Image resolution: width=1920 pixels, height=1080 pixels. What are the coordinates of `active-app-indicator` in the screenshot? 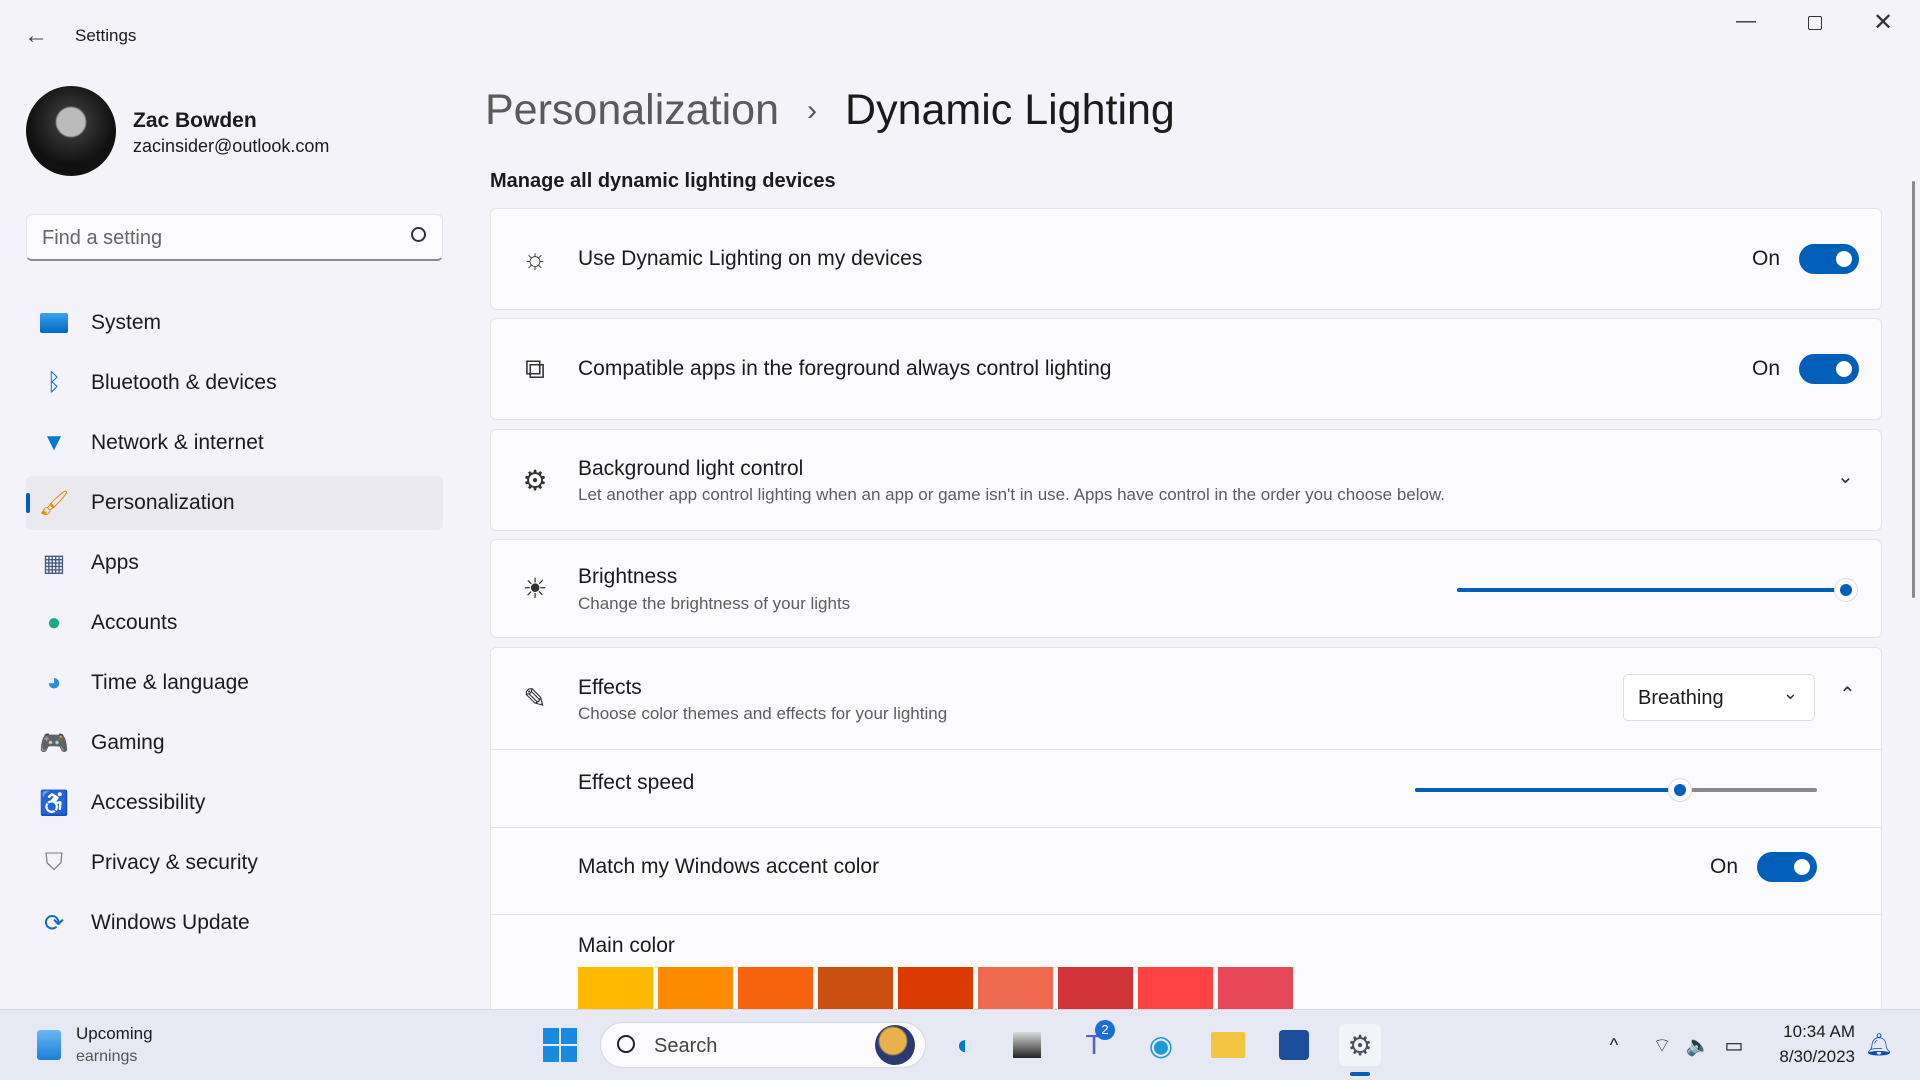 It's located at (1360, 1074).